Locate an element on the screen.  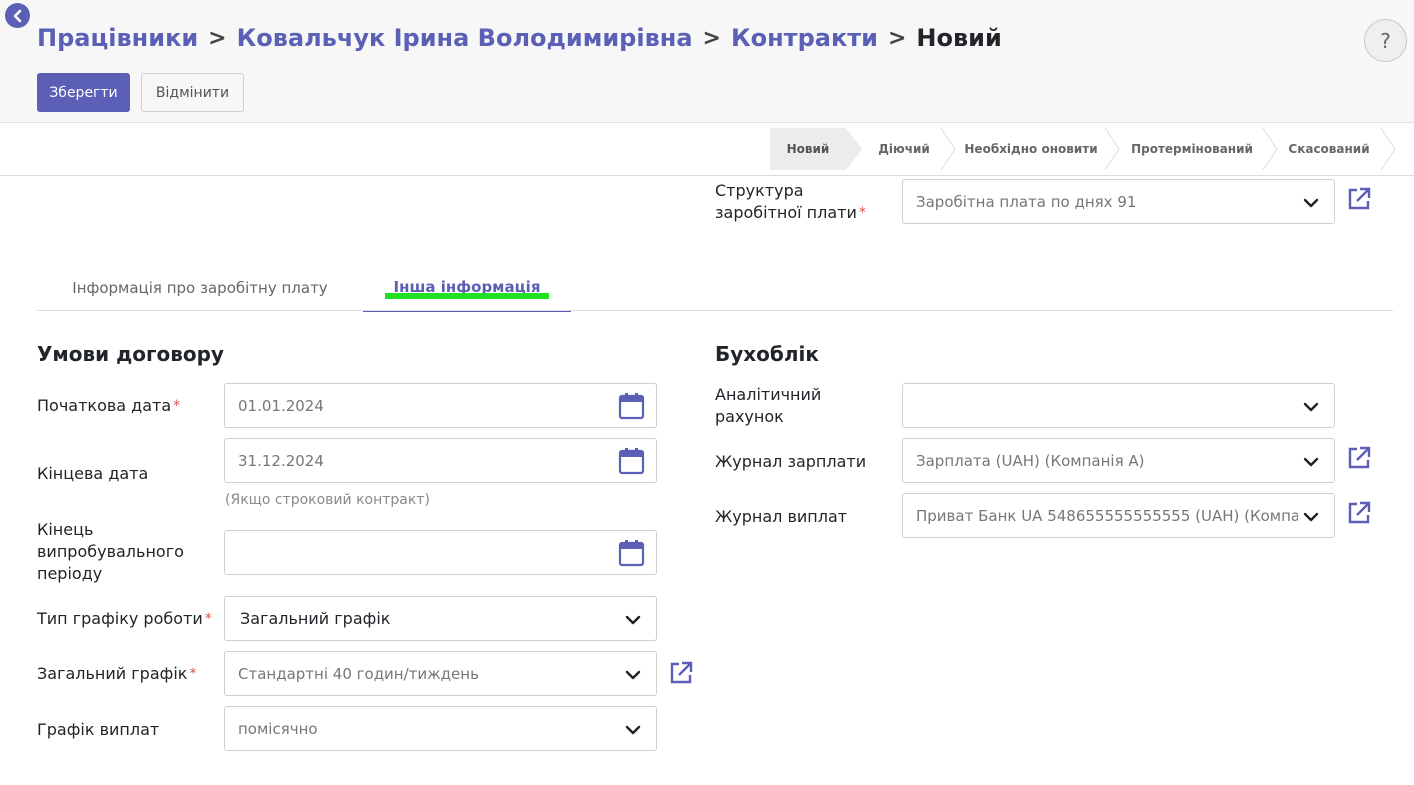
schedule-type-label: Тип графіку роботи * is located at coordinates (124, 619).